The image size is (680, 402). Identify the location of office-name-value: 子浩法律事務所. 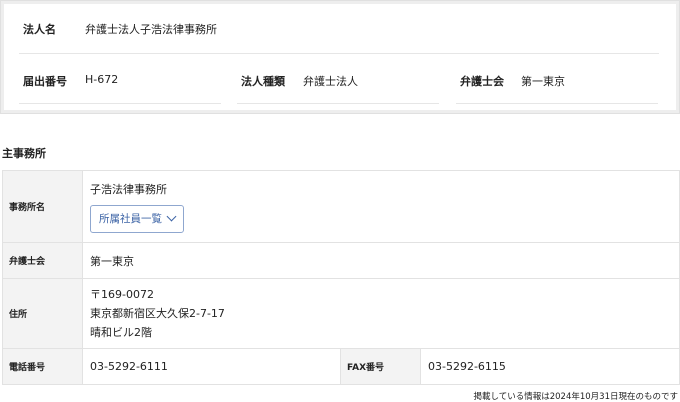
(128, 189).